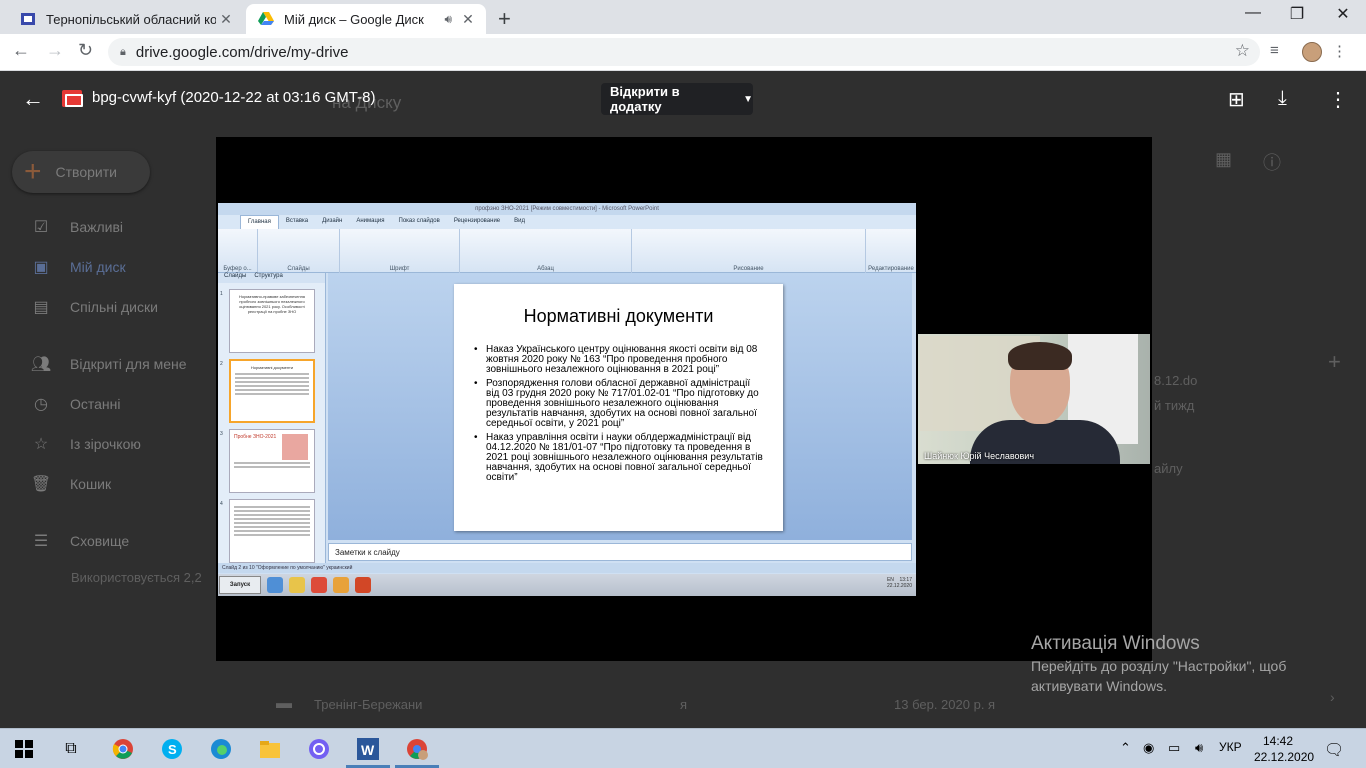  What do you see at coordinates (1099, 686) in the screenshot?
I see `activation-line: активувати Windows.` at bounding box center [1099, 686].